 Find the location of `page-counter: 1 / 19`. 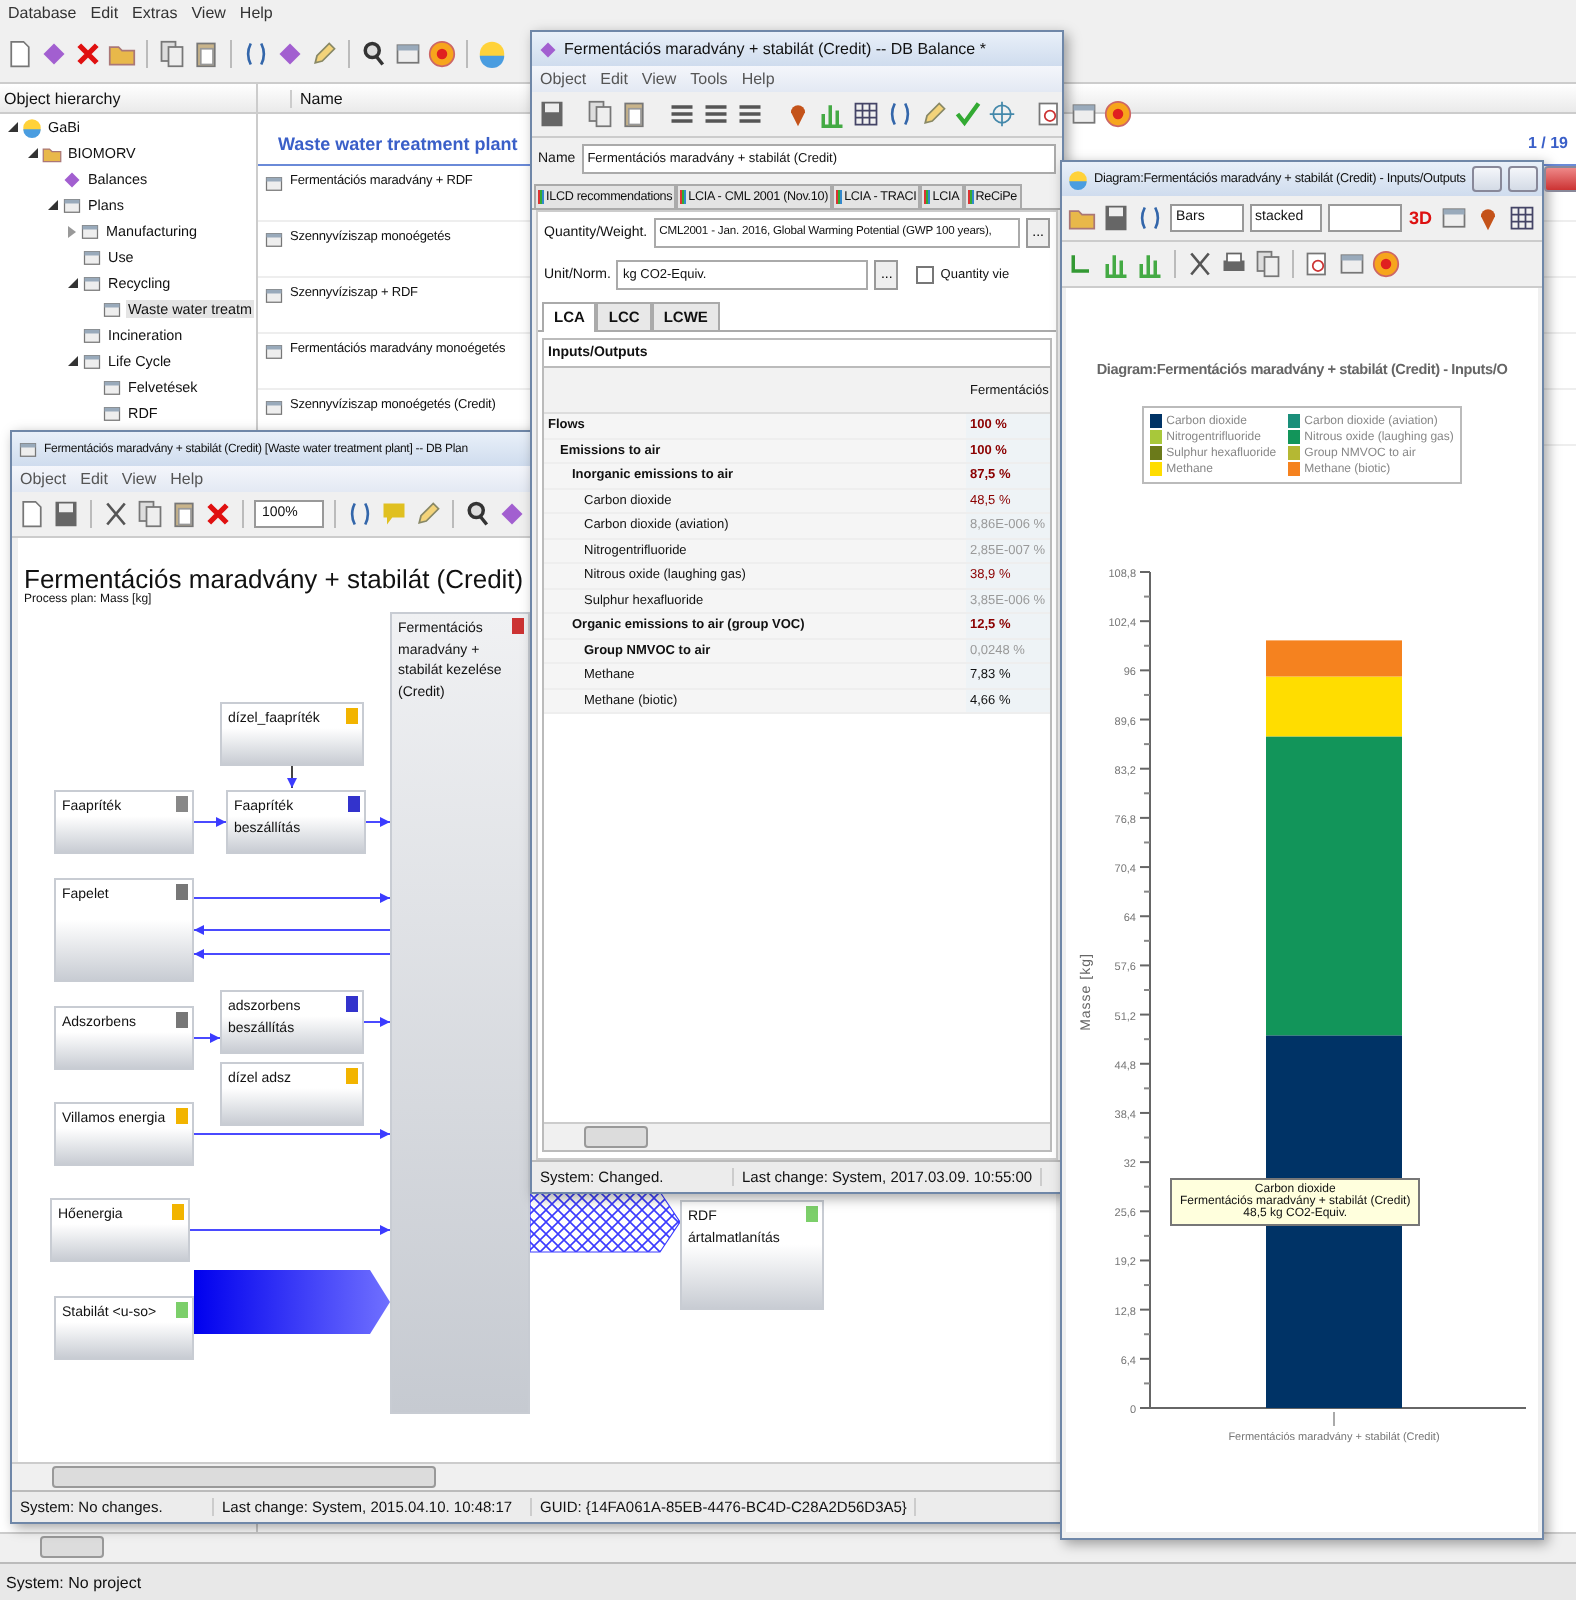

page-counter: 1 / 19 is located at coordinates (1547, 143).